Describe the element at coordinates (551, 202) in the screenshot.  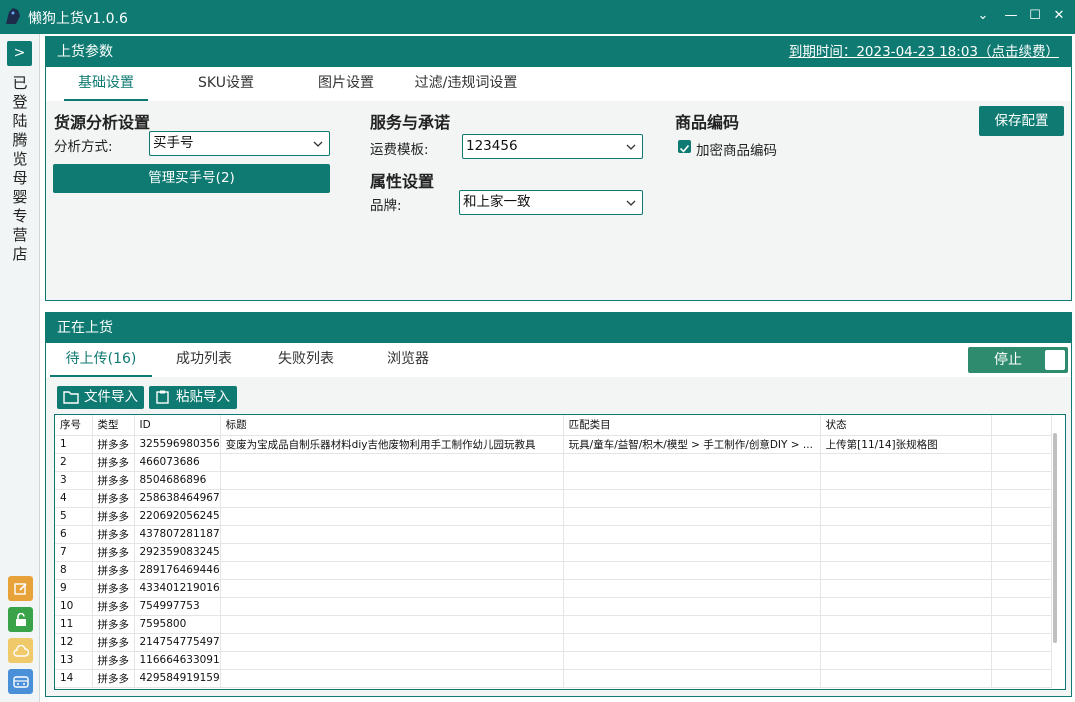
I see `brand-select: 和上家一致` at that location.